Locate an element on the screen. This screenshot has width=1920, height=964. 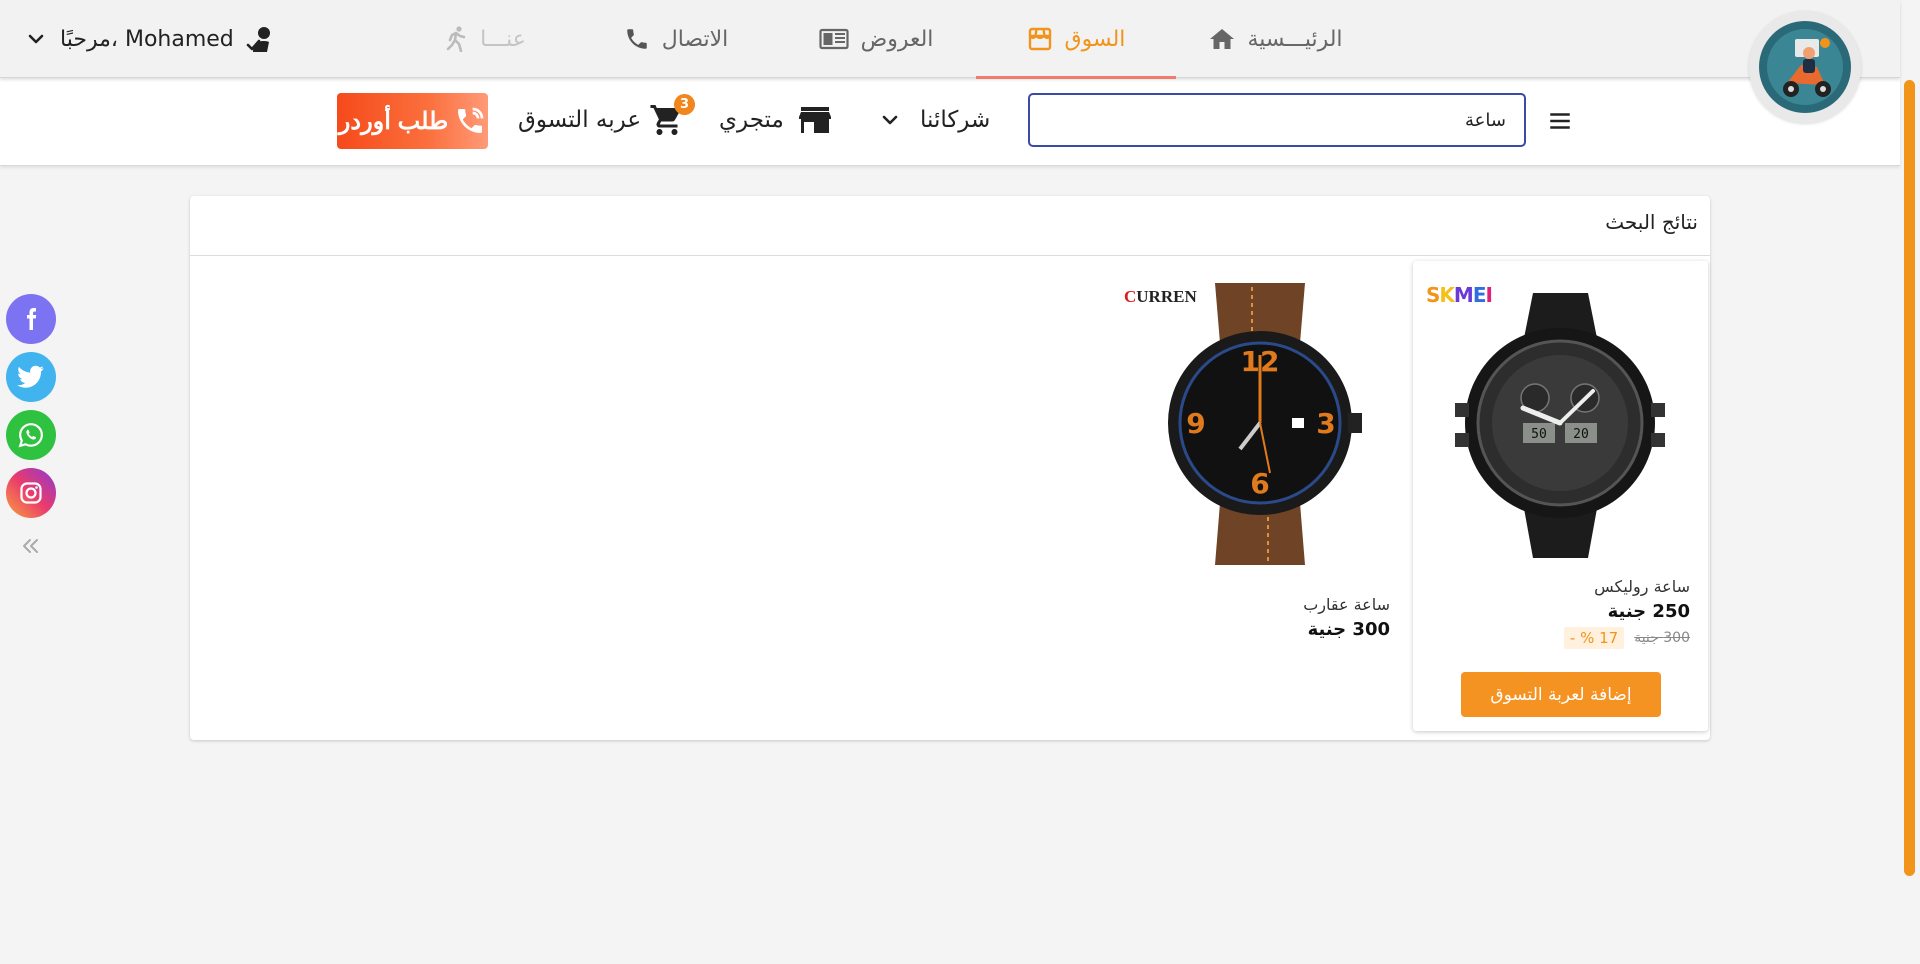
svg-text: 50 is located at coordinates (1539, 434).